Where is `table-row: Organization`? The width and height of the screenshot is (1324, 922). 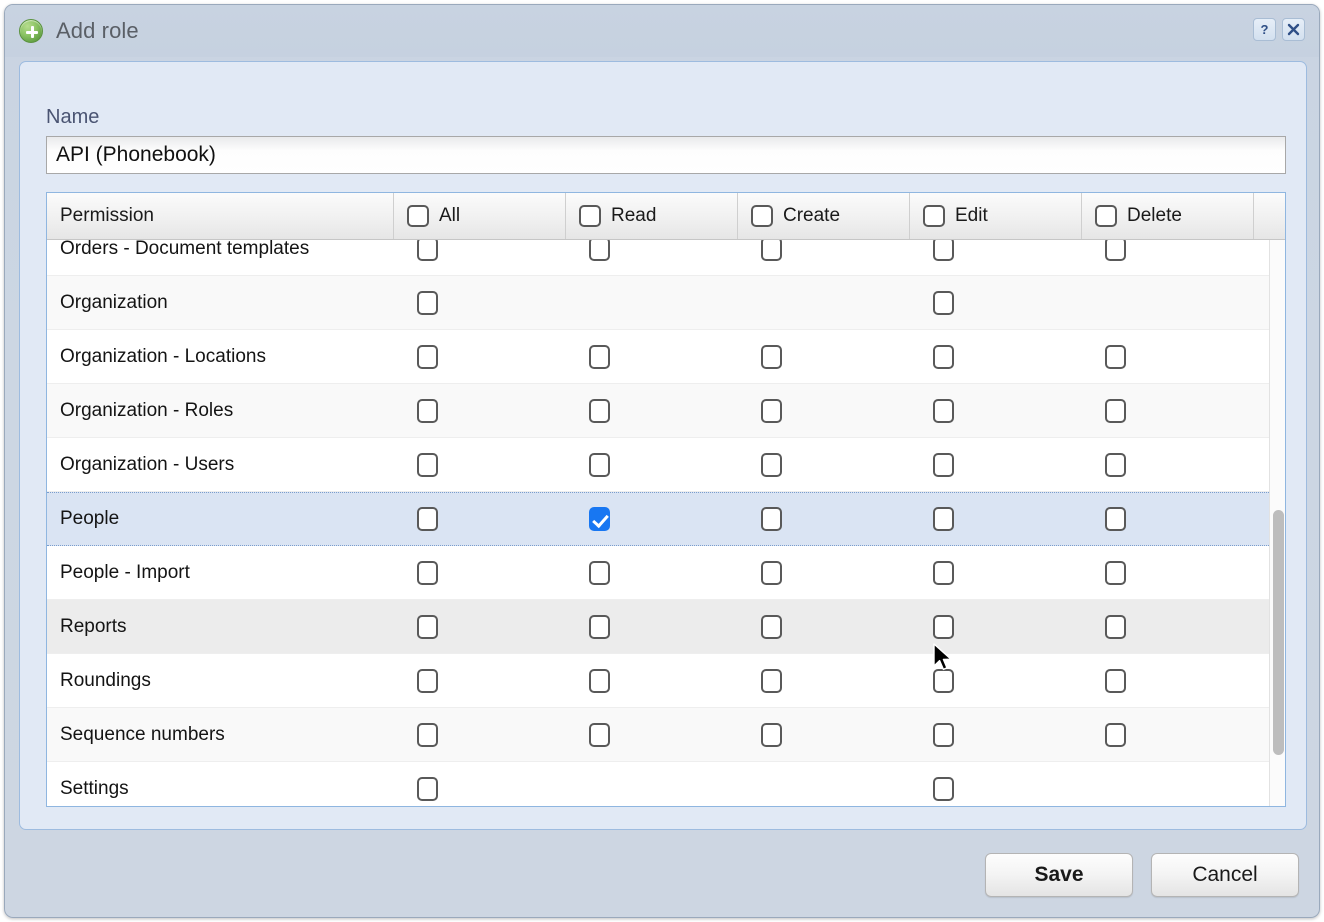
table-row: Organization is located at coordinates (666, 303).